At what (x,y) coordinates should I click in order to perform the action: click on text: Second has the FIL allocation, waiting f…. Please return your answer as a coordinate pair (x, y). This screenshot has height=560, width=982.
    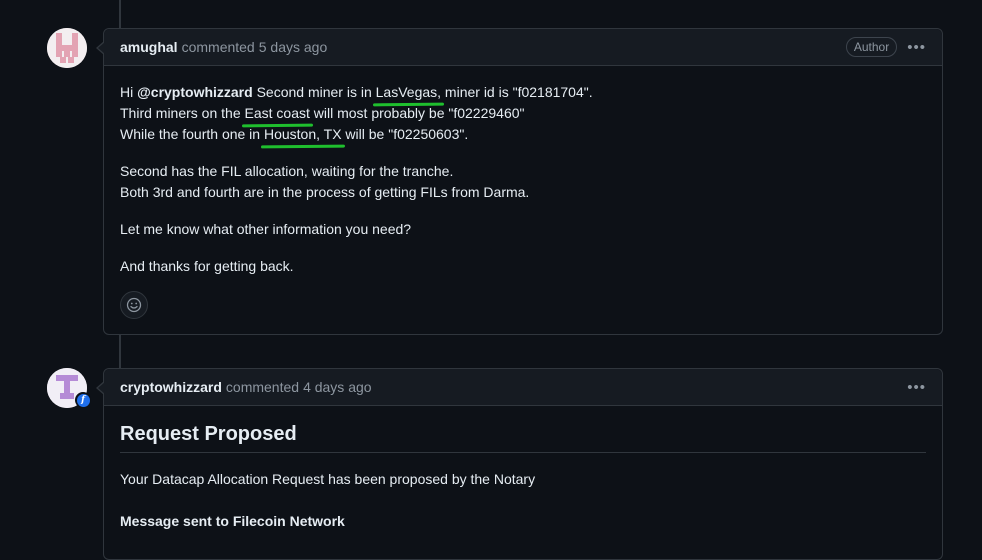
    Looking at the image, I should click on (287, 171).